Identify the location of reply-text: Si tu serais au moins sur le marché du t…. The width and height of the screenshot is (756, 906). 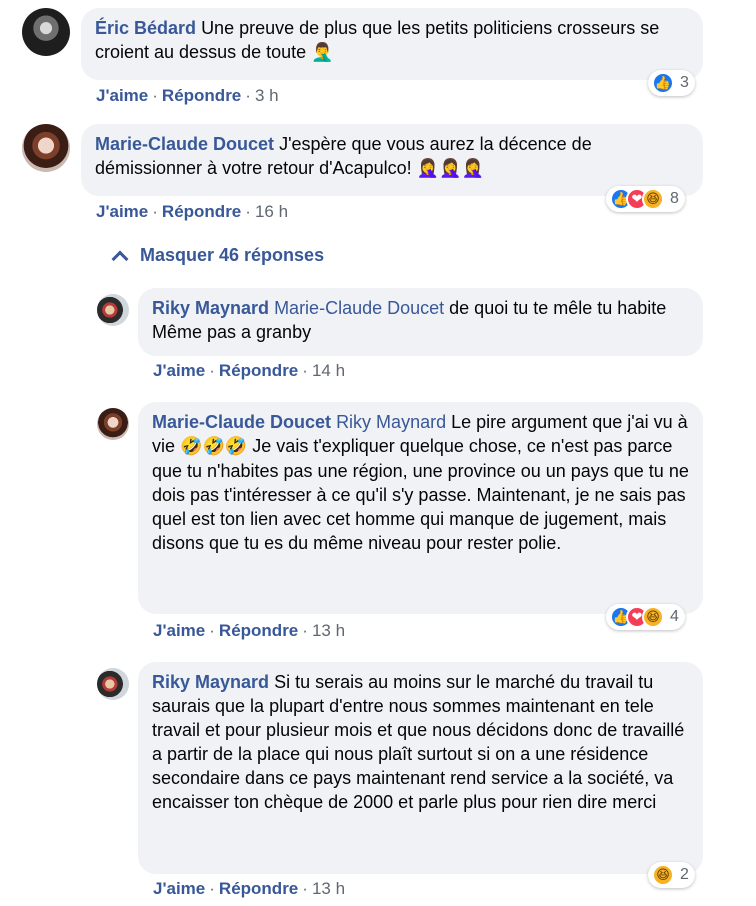
(418, 742).